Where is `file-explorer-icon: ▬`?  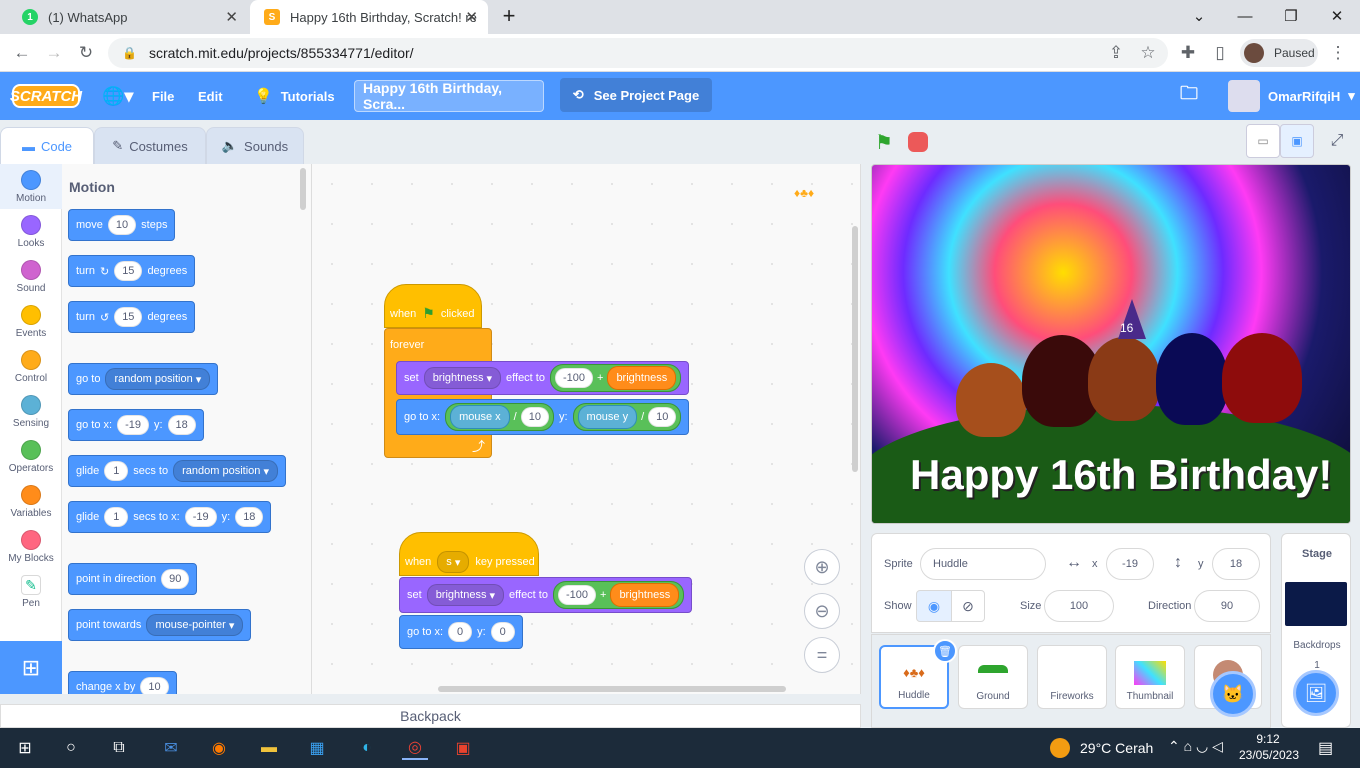 file-explorer-icon: ▬ is located at coordinates (269, 748).